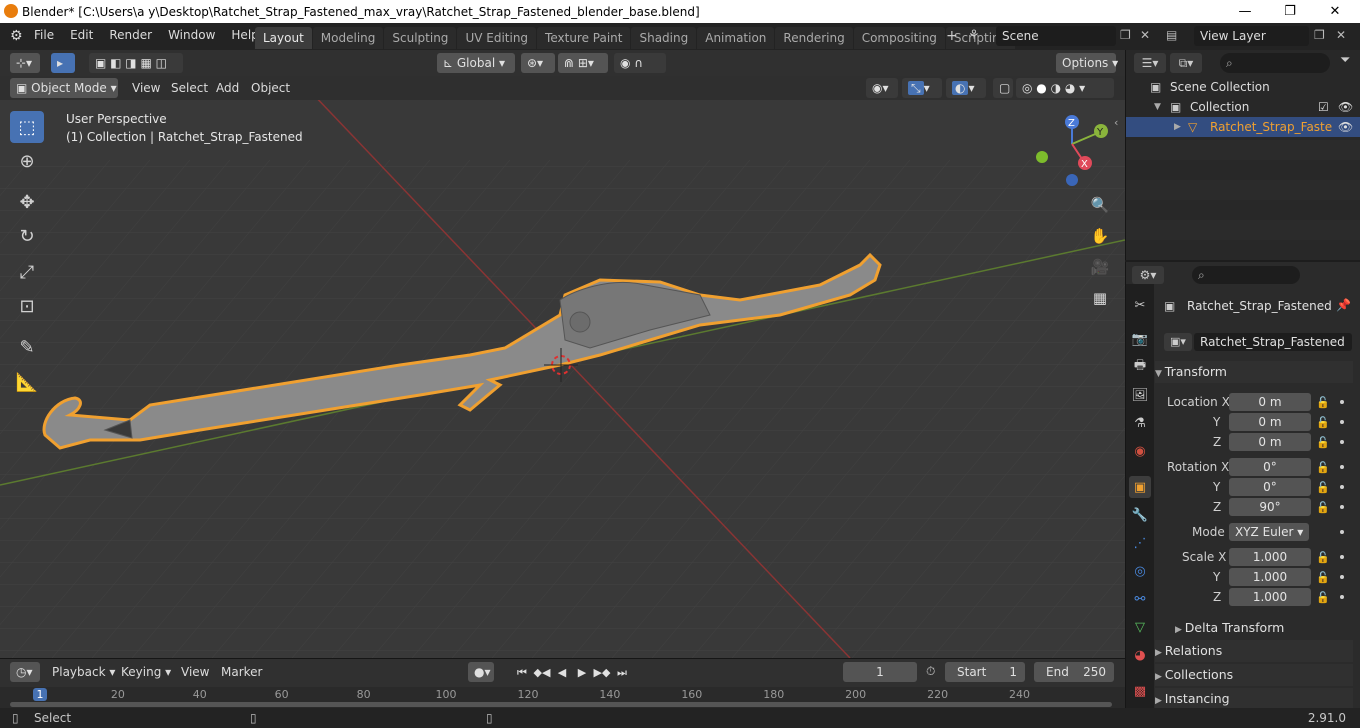  What do you see at coordinates (562, 697) in the screenshot?
I see `timeline-ruler: 1 20 40 60 80 100 120 140 160 180 200 220 240` at bounding box center [562, 697].